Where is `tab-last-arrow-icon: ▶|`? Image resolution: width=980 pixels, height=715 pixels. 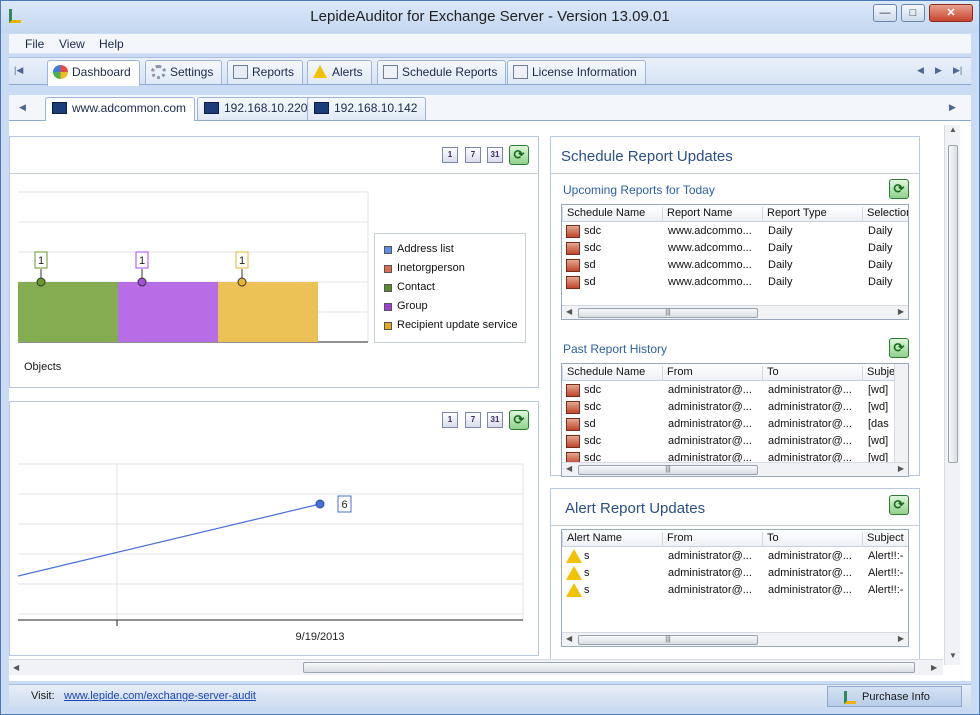 tab-last-arrow-icon: ▶| is located at coordinates (957, 70).